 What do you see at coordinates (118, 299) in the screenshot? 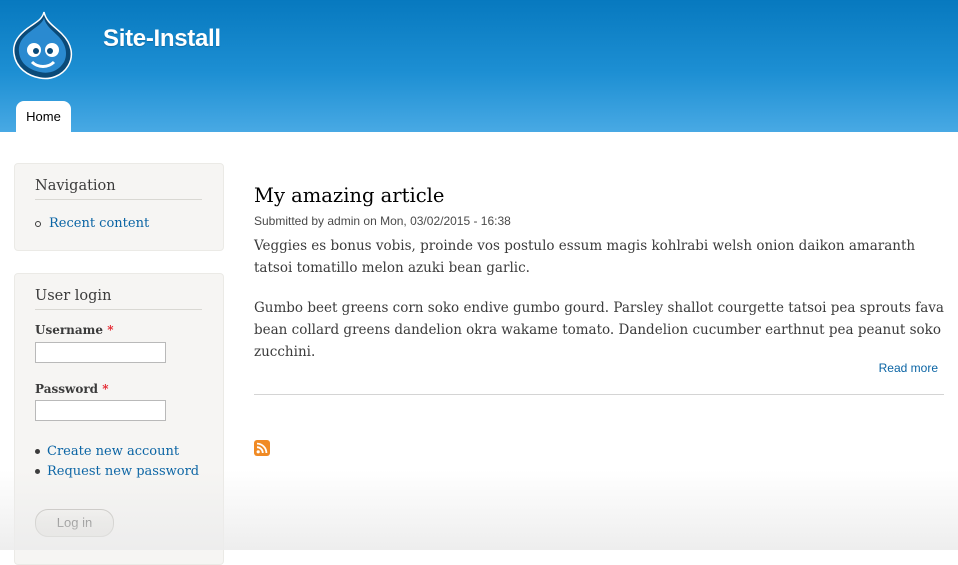
I see `user-login-block-title: User login` at bounding box center [118, 299].